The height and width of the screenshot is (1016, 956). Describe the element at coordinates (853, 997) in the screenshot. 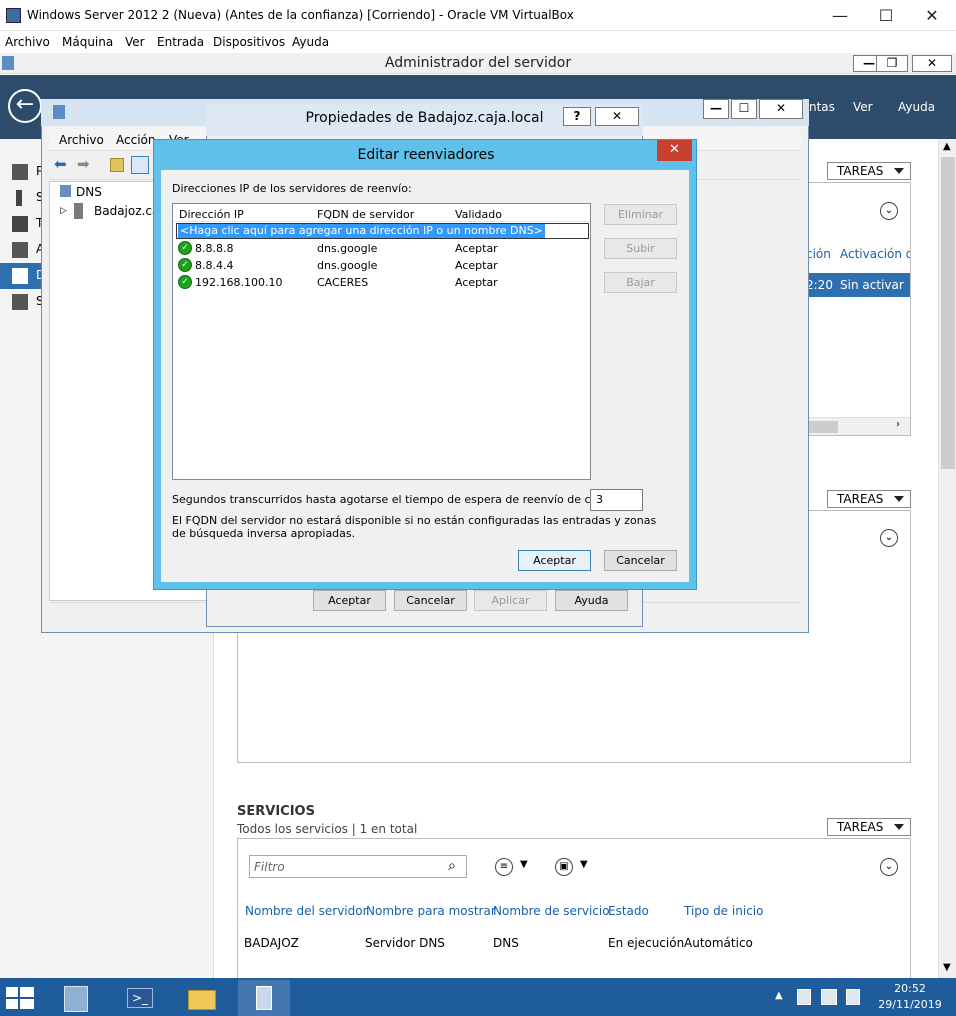

I see `volume-icon` at that location.